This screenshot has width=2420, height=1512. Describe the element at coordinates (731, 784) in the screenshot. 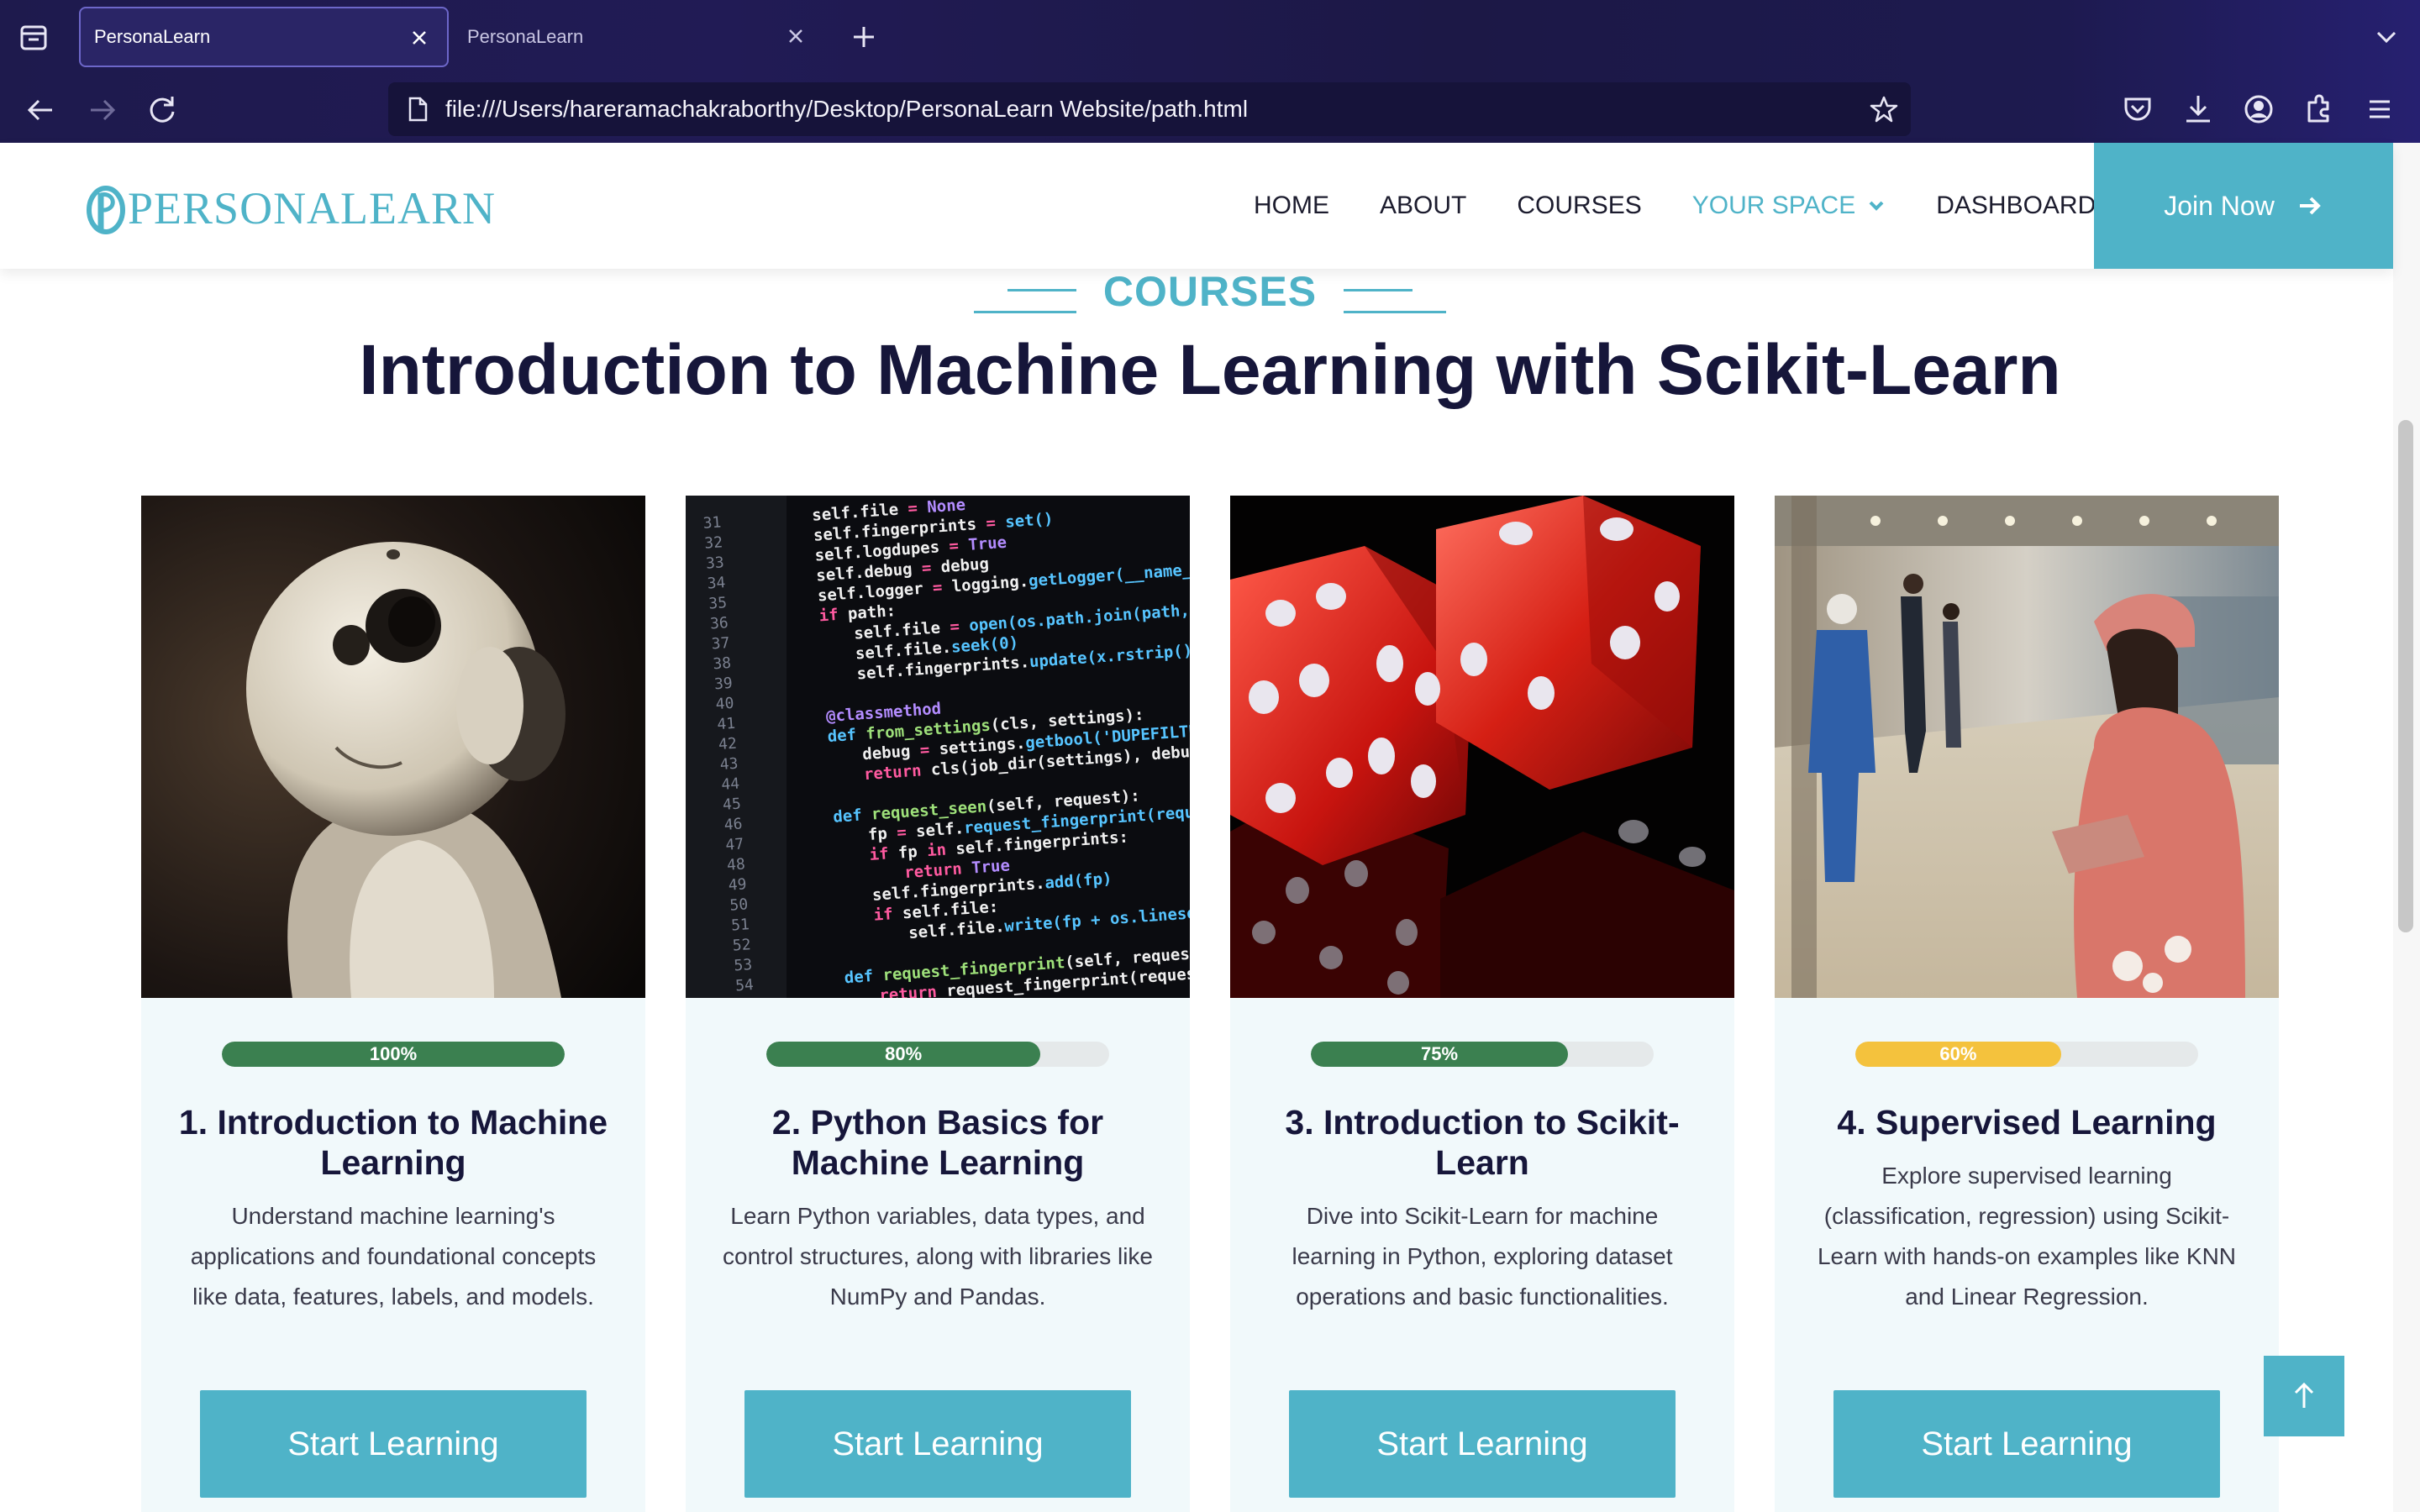

I see `svg-text: 44` at that location.